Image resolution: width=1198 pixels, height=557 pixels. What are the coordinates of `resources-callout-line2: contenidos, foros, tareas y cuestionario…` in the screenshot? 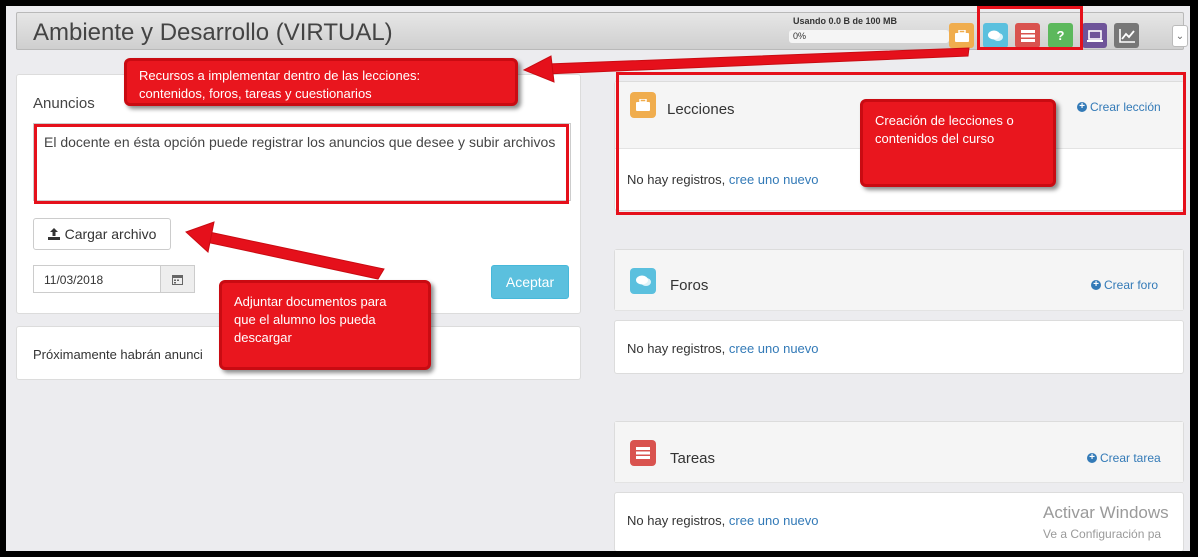 It's located at (255, 93).